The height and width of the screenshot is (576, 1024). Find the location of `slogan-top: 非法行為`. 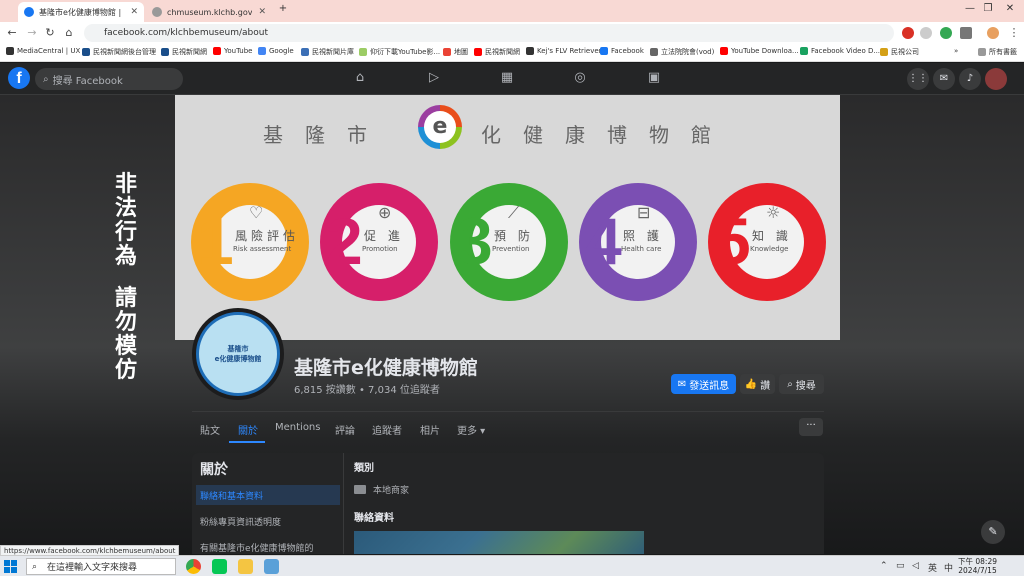

slogan-top: 非法行為 is located at coordinates (125, 220).